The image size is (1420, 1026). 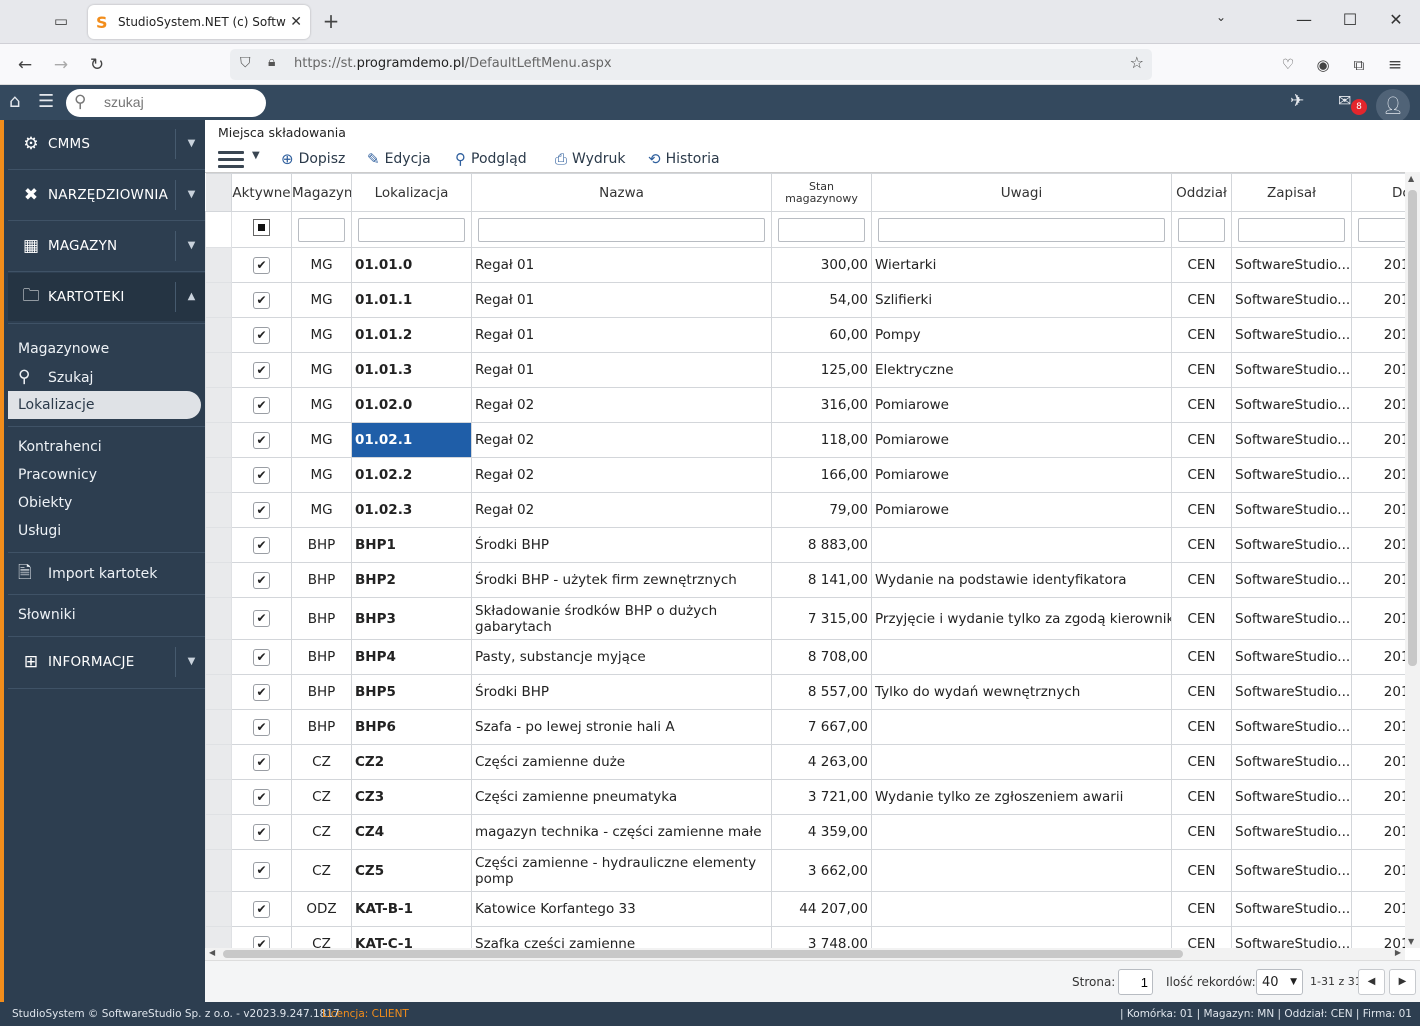 What do you see at coordinates (821, 440) in the screenshot?
I see `cell-stan: 118,00` at bounding box center [821, 440].